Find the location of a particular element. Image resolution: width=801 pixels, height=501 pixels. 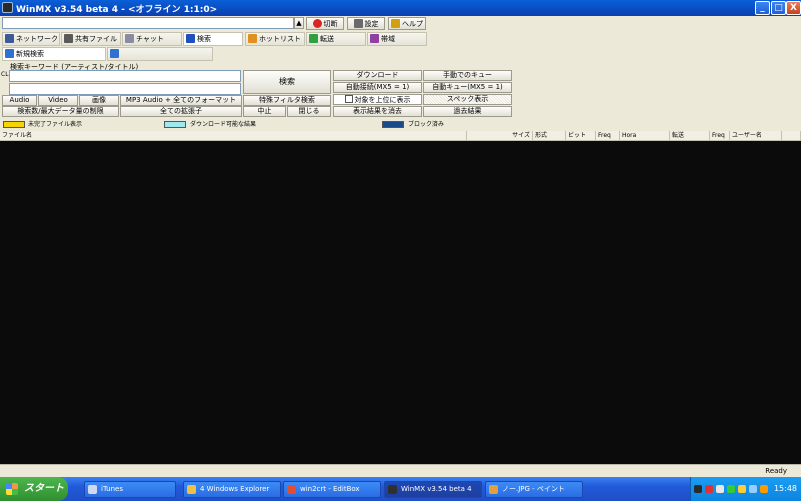

shared-files-icon is located at coordinates (68, 38).